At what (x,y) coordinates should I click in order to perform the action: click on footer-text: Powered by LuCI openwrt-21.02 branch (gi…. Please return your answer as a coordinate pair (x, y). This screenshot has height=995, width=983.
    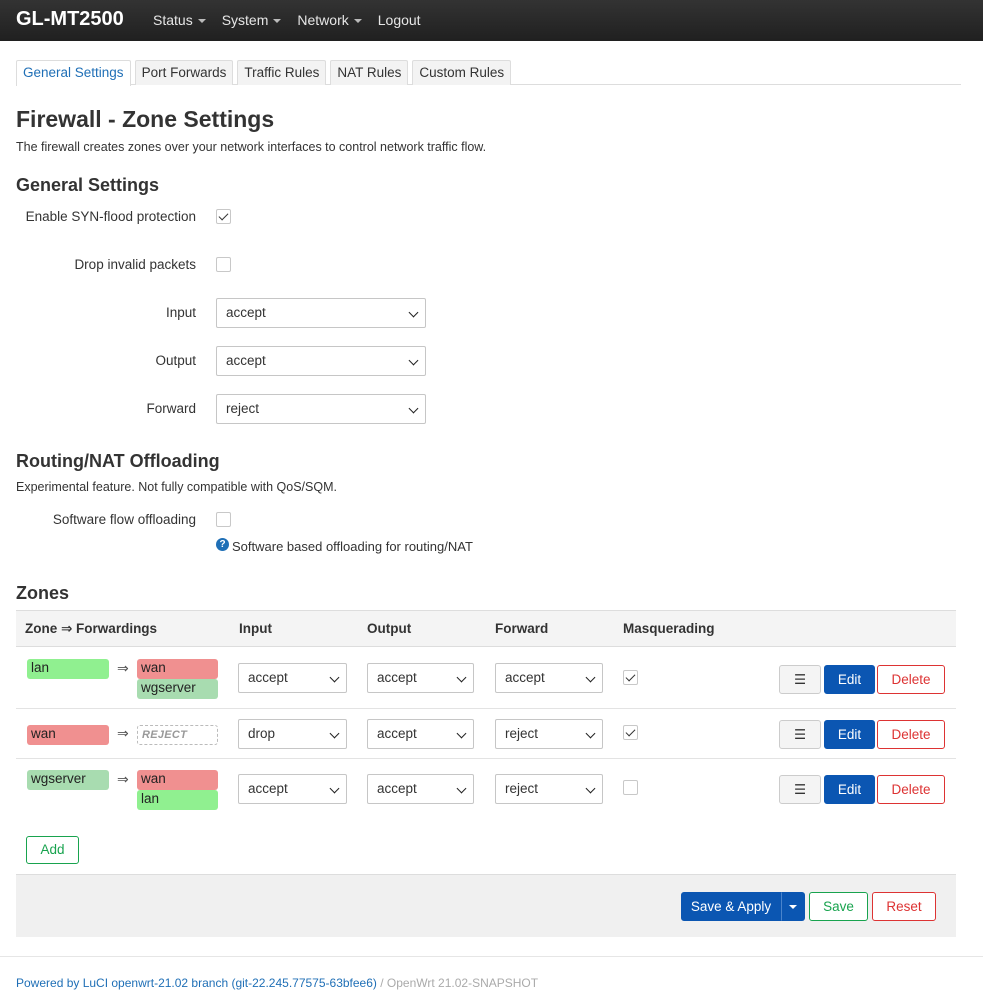
    Looking at the image, I should click on (277, 983).